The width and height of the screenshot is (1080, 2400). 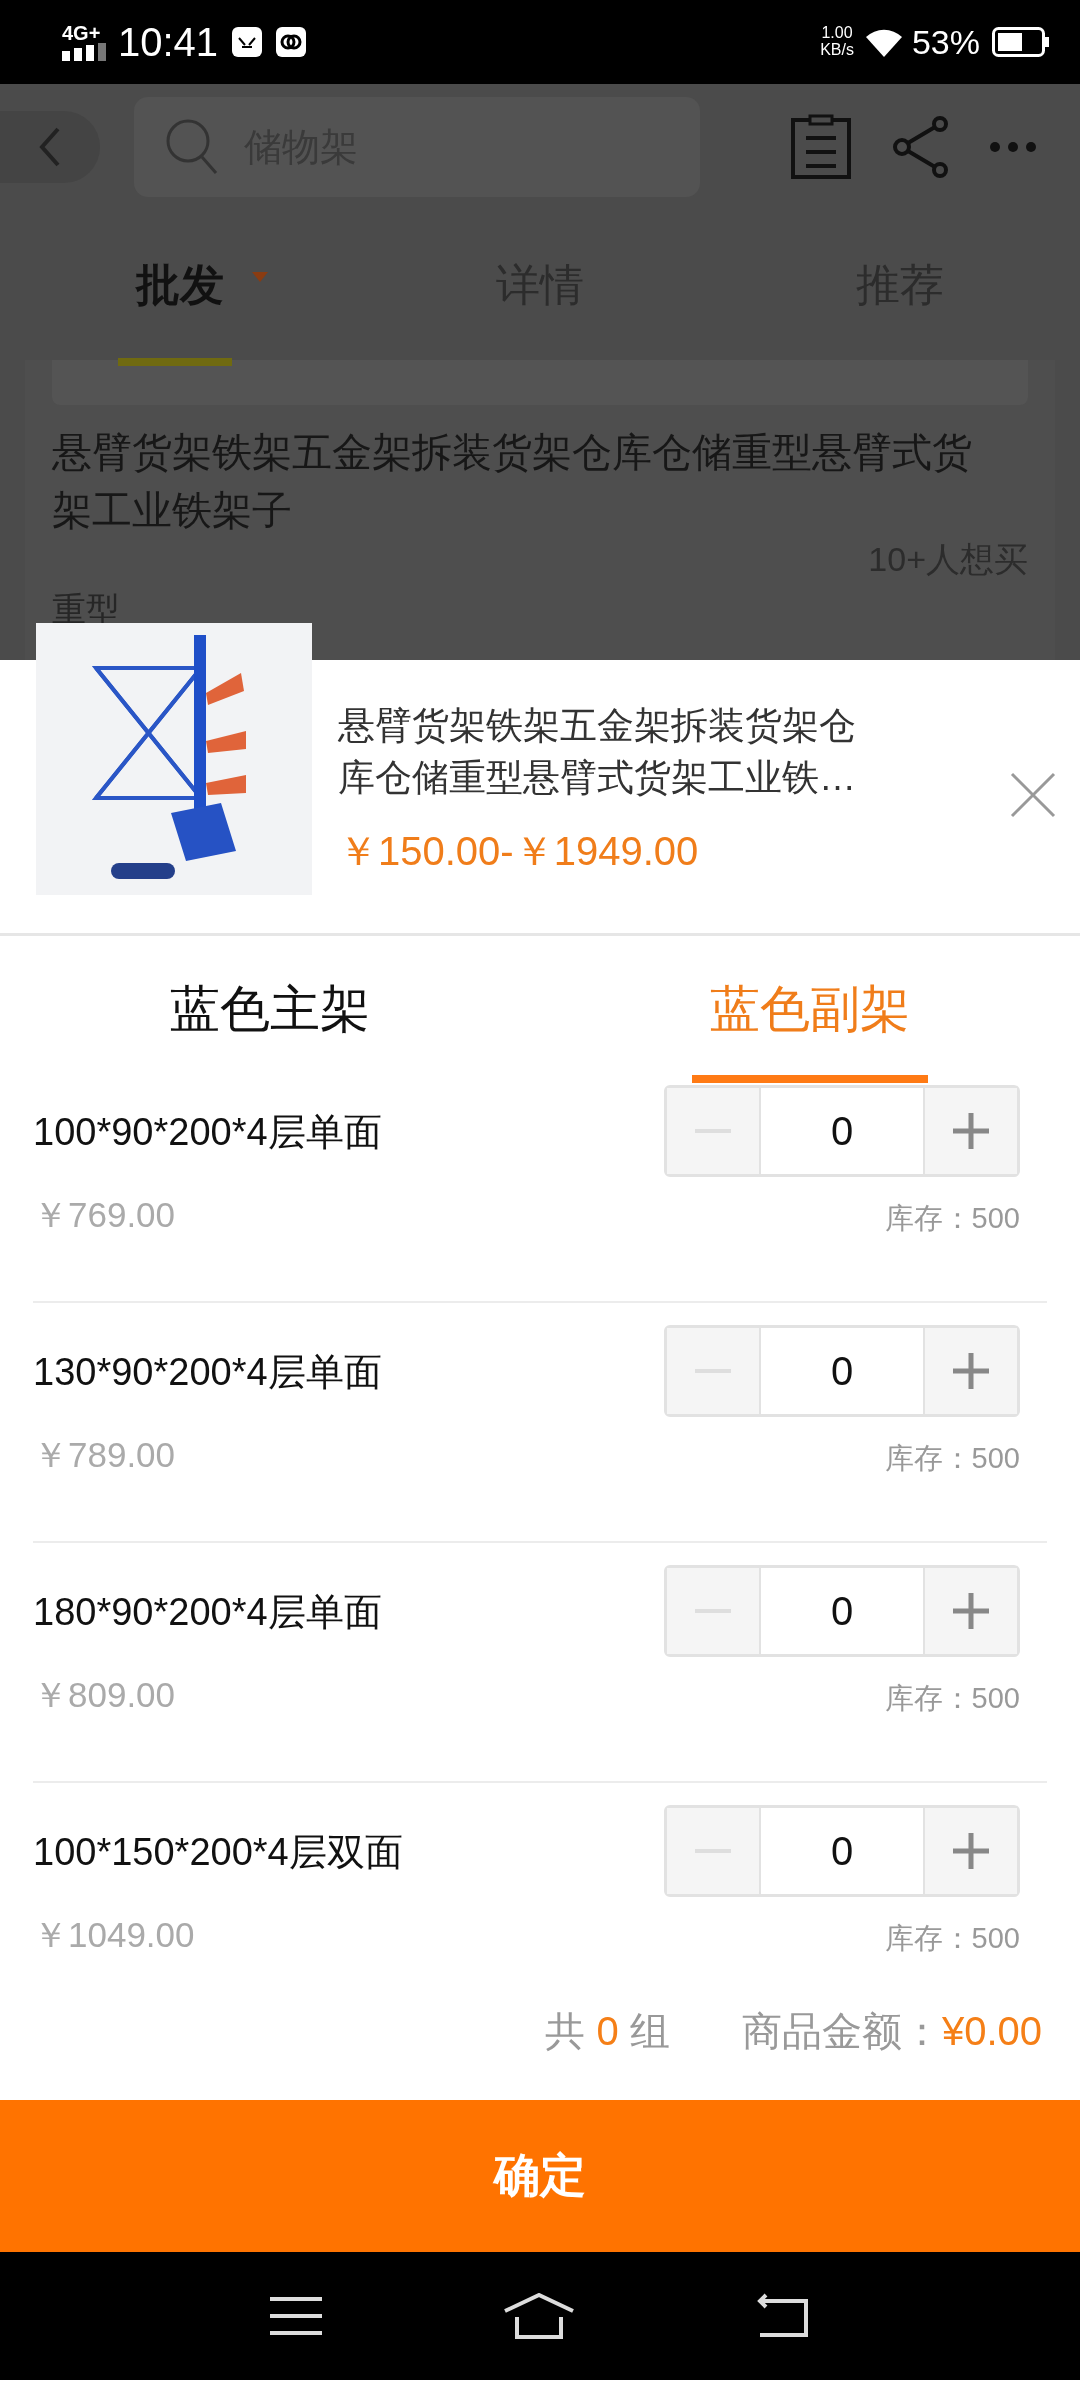 What do you see at coordinates (1033, 795) in the screenshot?
I see `close-icon` at bounding box center [1033, 795].